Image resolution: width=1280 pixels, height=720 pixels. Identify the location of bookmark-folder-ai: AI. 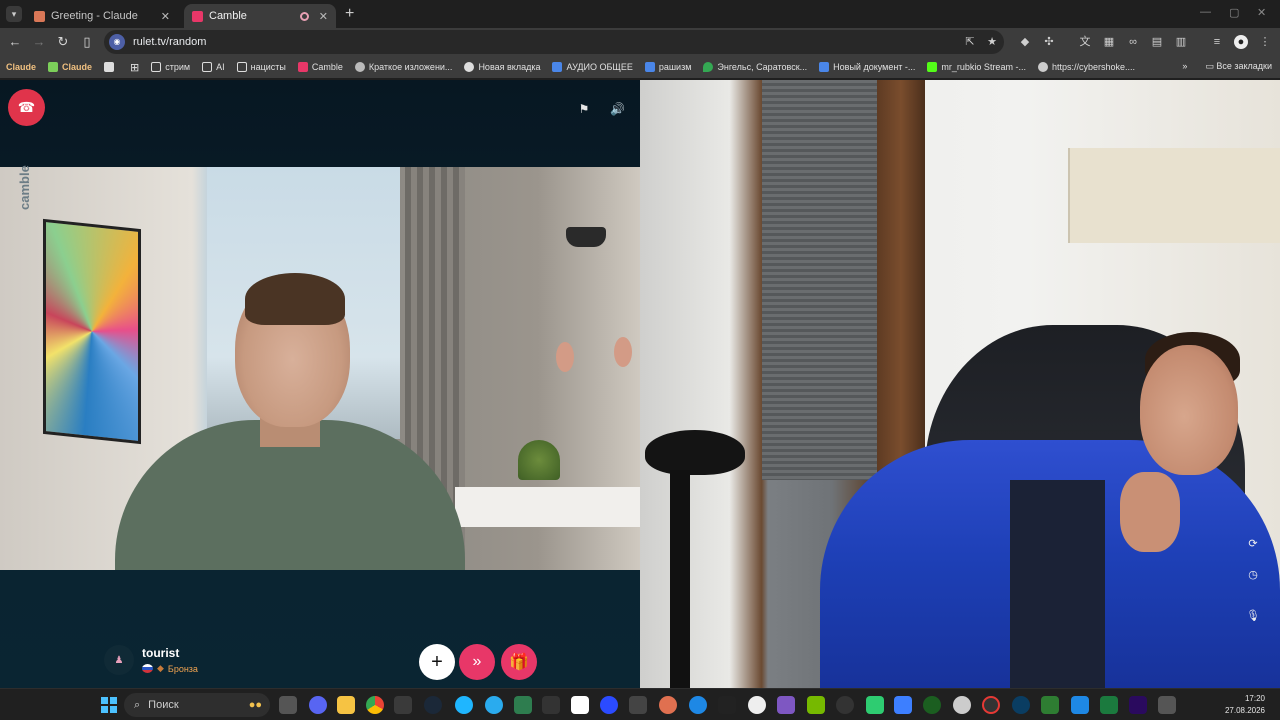
(213, 67).